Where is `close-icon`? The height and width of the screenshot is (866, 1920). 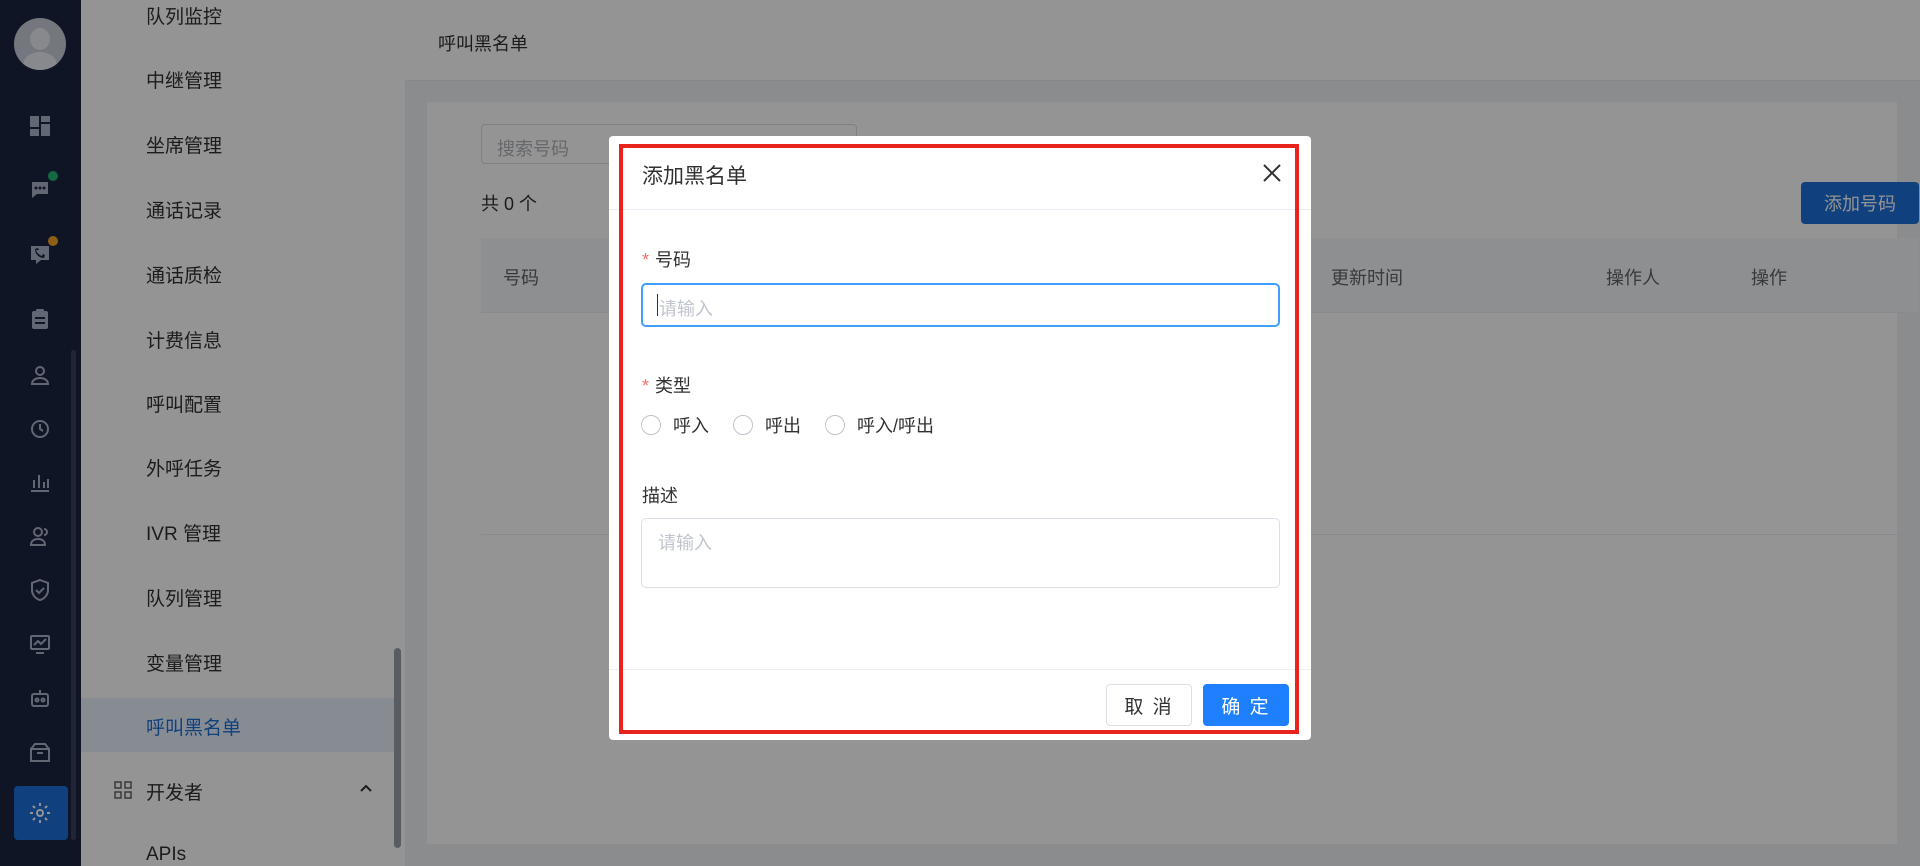 close-icon is located at coordinates (1272, 173).